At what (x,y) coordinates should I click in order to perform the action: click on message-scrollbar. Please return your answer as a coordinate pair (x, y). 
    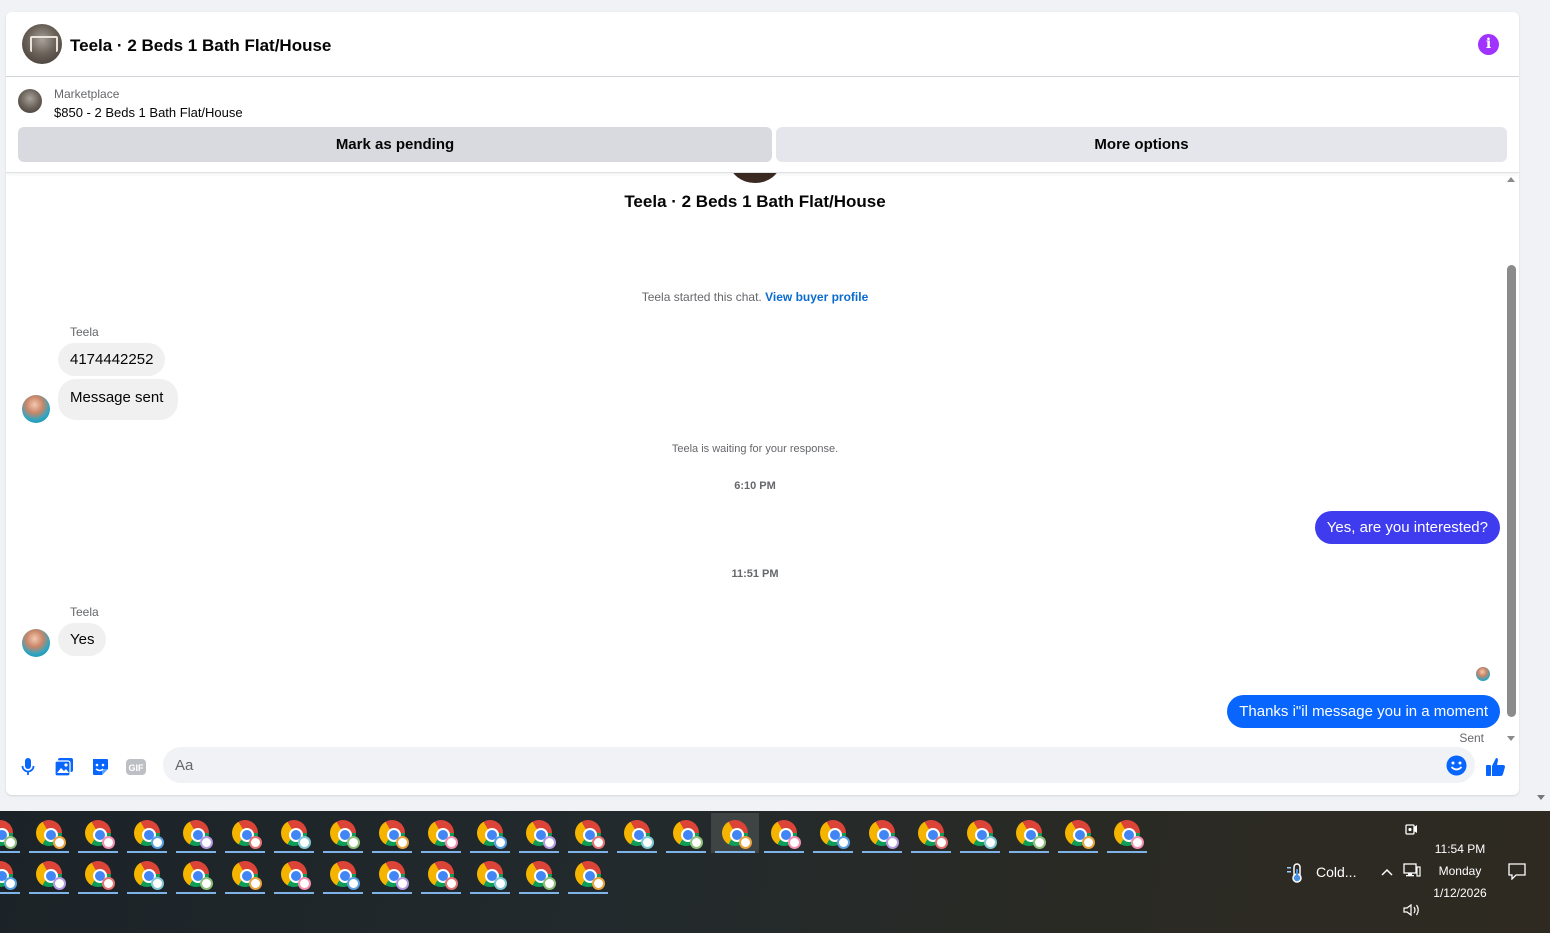
    Looking at the image, I should click on (1511, 459).